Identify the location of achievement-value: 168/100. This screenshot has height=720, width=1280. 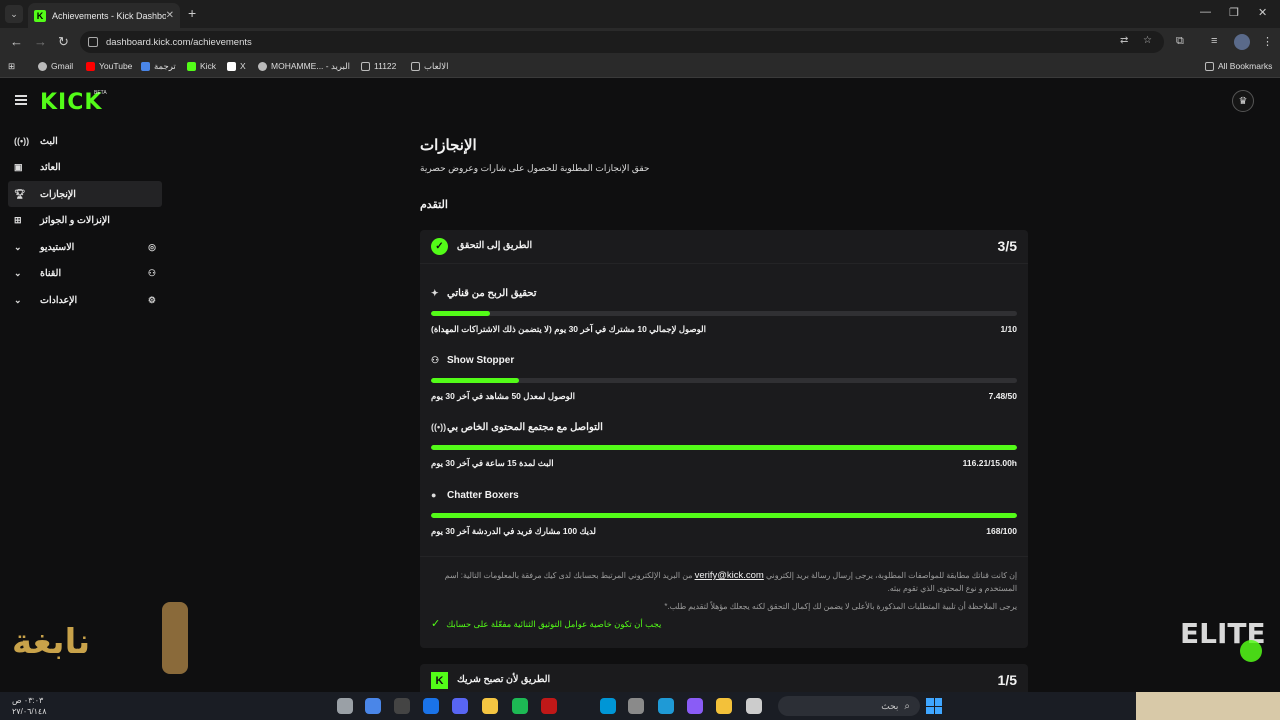
(1001, 531).